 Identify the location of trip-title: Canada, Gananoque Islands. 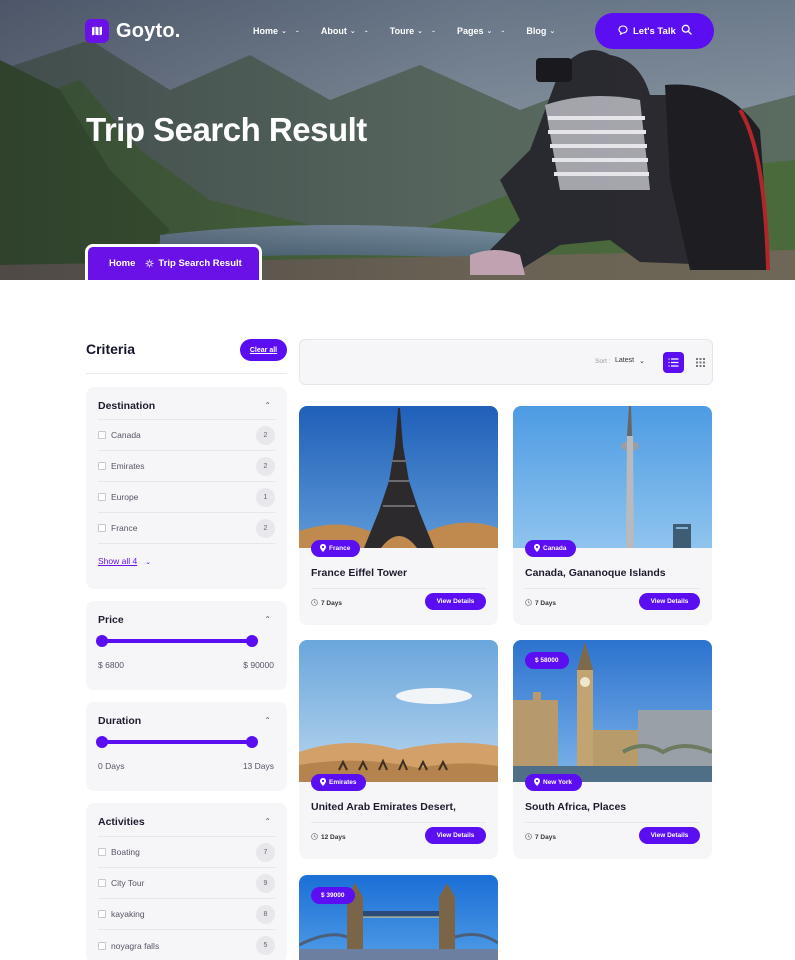
(595, 573).